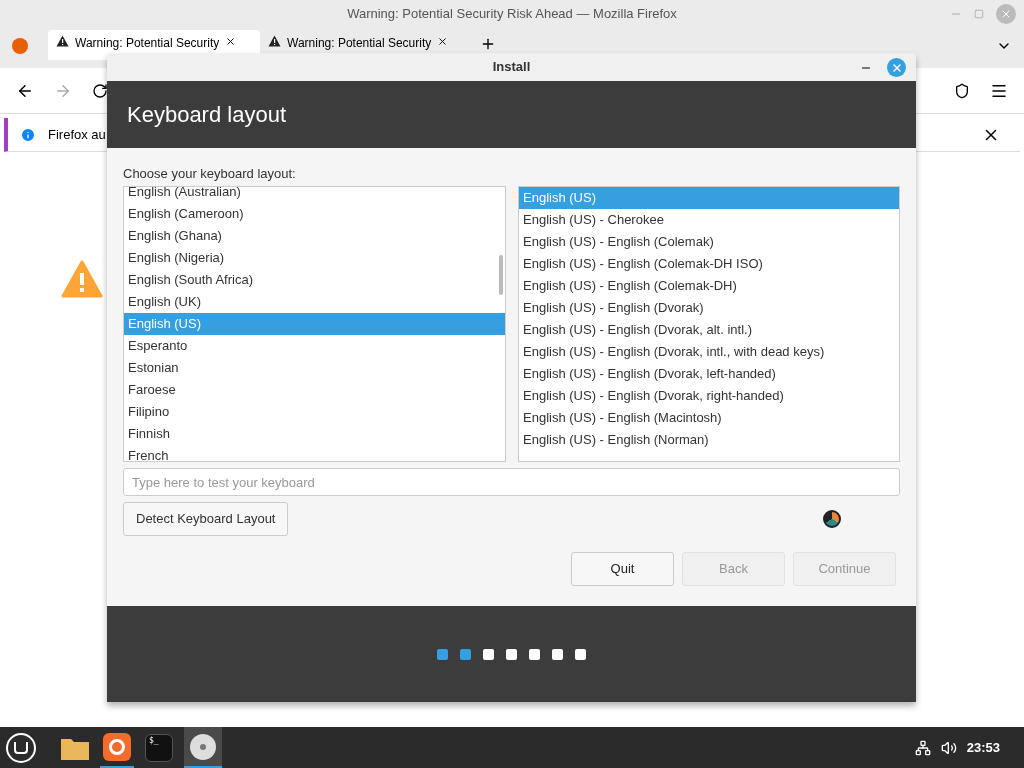 The width and height of the screenshot is (1024, 768). I want to click on clock: 23:53, so click(983, 747).